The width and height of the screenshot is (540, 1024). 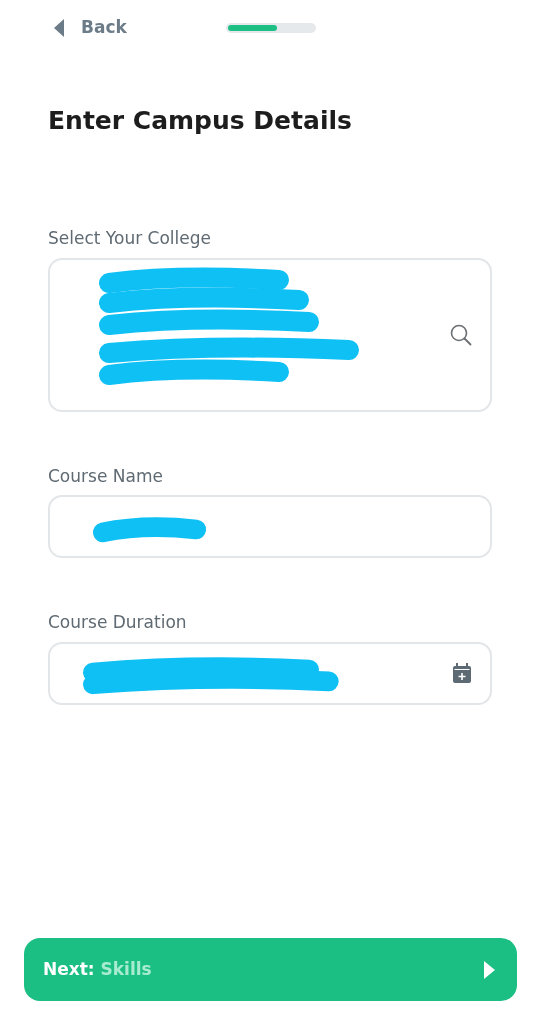 I want to click on field-label: Select Your College, so click(x=130, y=238).